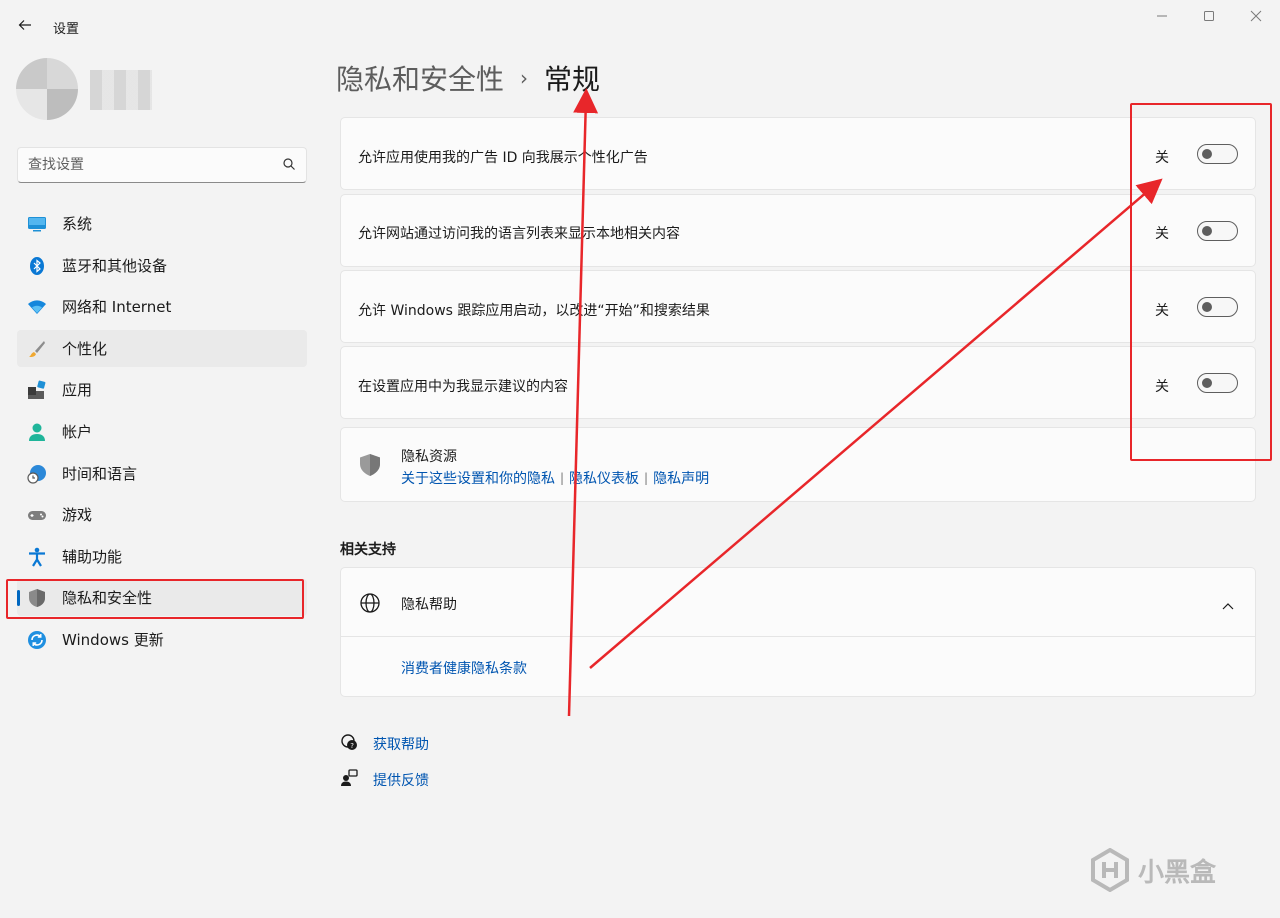  Describe the element at coordinates (1177, 872) in the screenshot. I see `watermark-text: 小黑盒` at that location.